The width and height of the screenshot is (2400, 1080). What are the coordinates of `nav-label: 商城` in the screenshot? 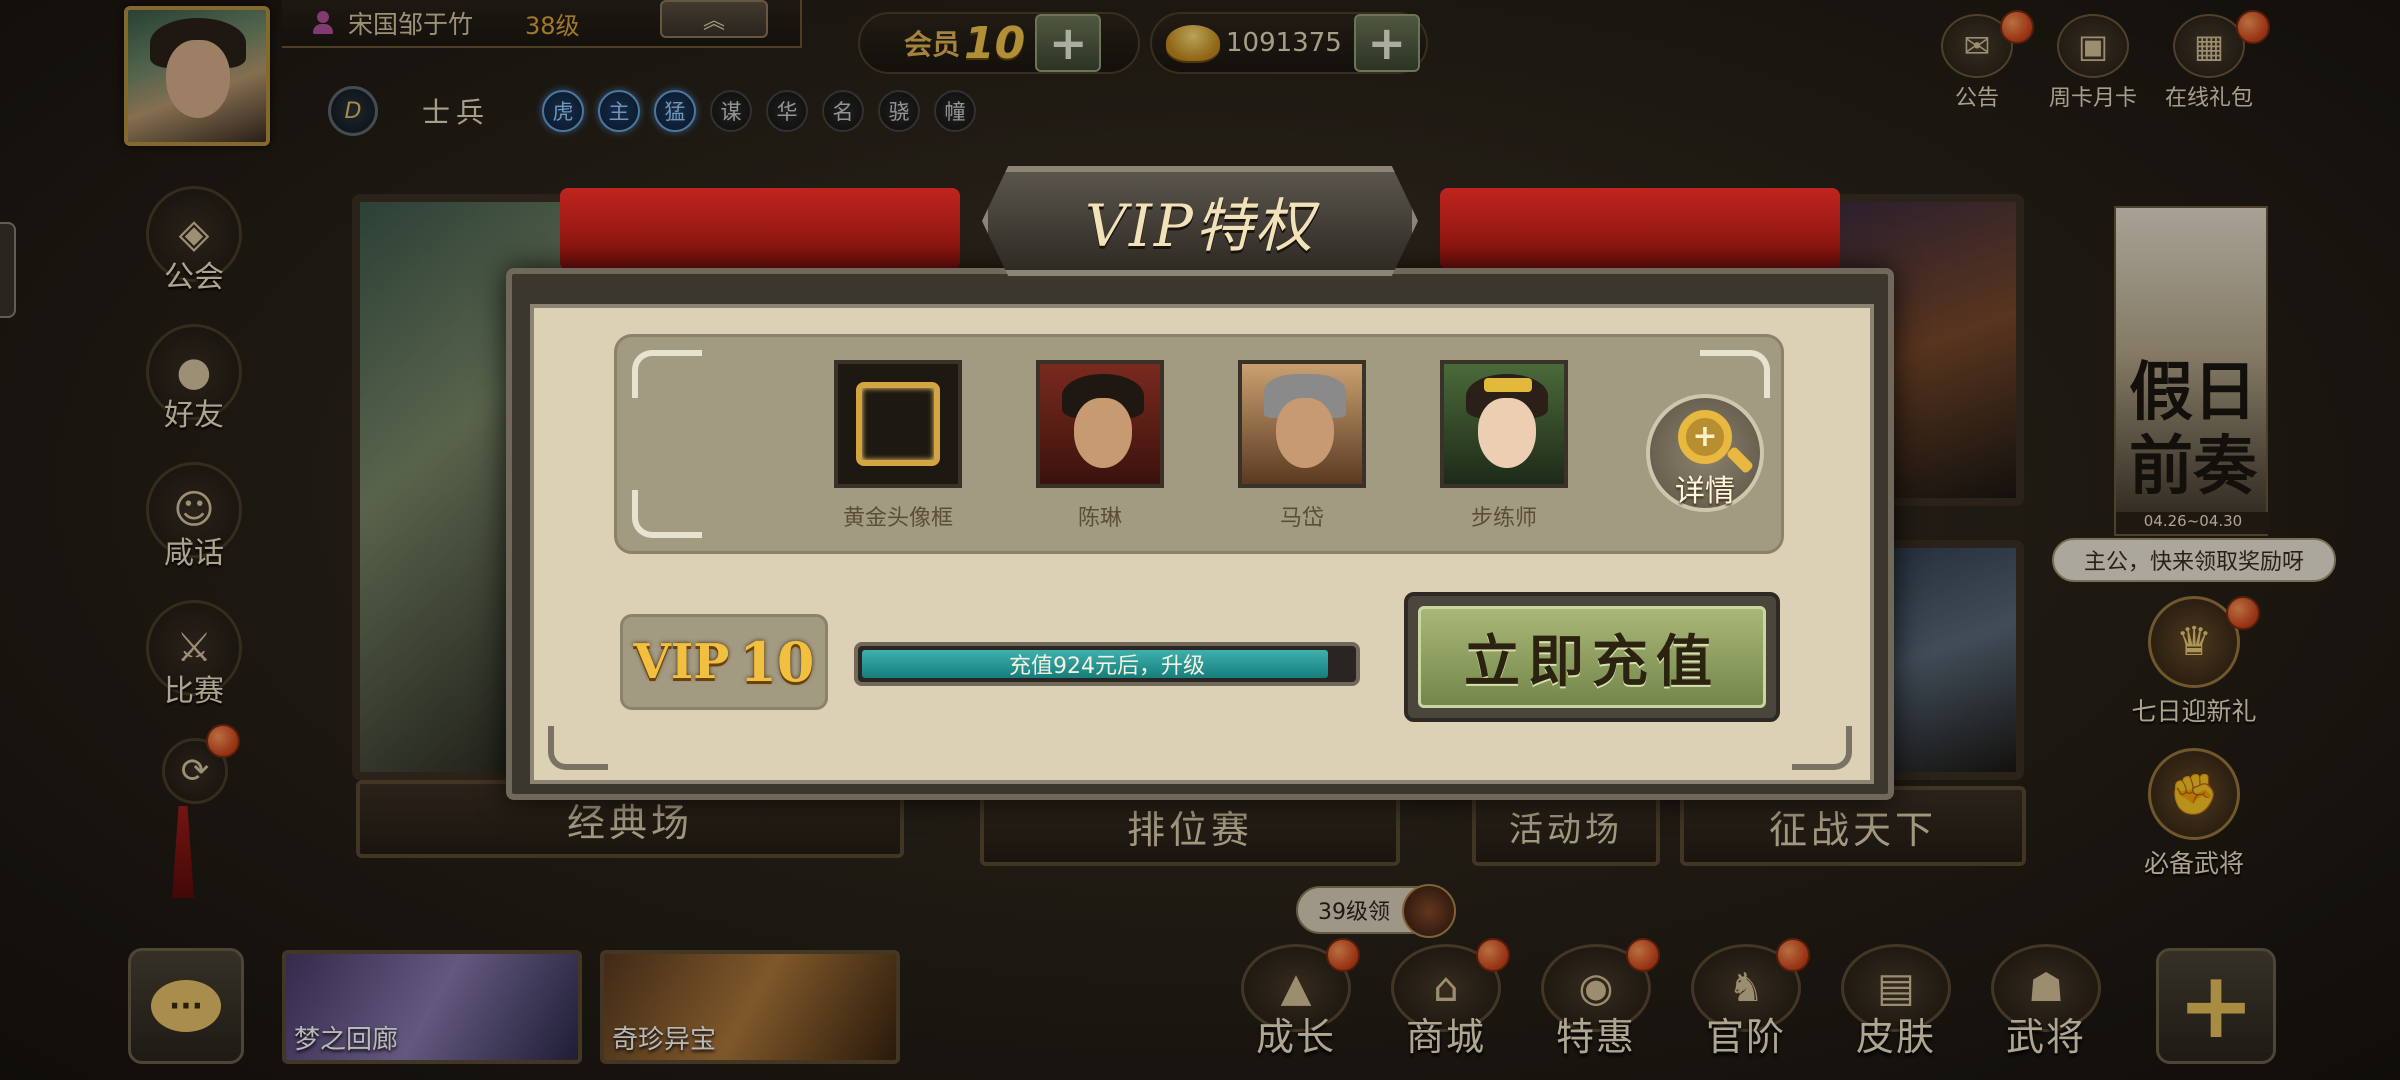 It's located at (1445, 1037).